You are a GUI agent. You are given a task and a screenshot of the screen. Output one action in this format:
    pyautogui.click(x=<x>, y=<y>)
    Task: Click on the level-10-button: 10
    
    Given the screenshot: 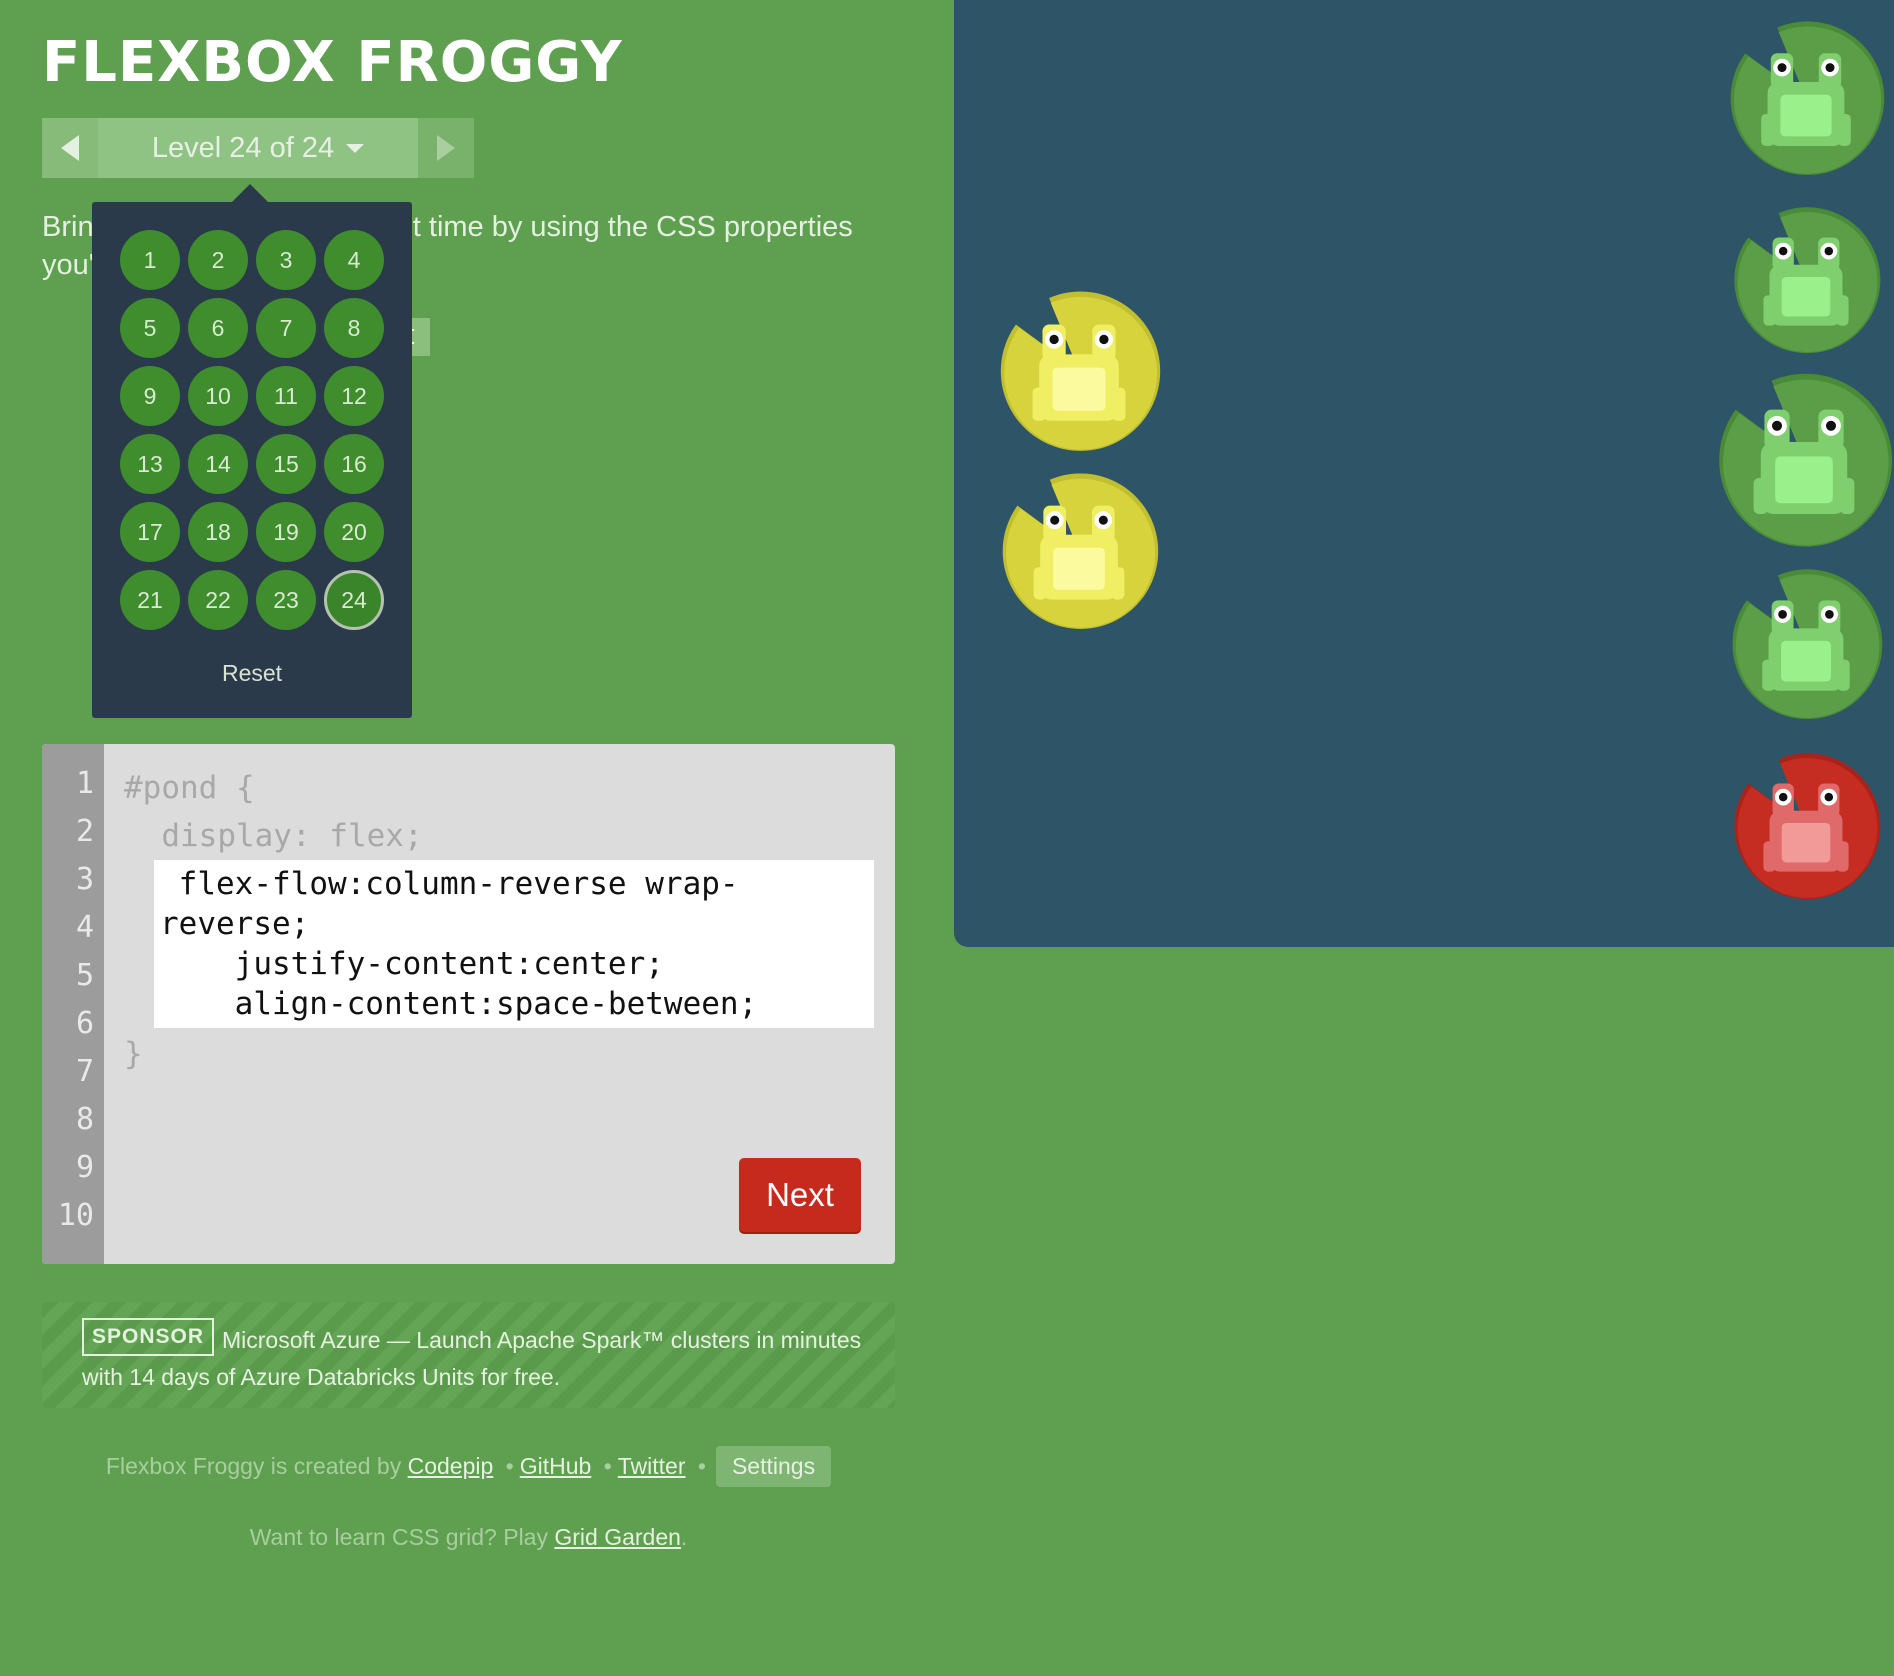 What is the action you would take?
    pyautogui.click(x=218, y=396)
    